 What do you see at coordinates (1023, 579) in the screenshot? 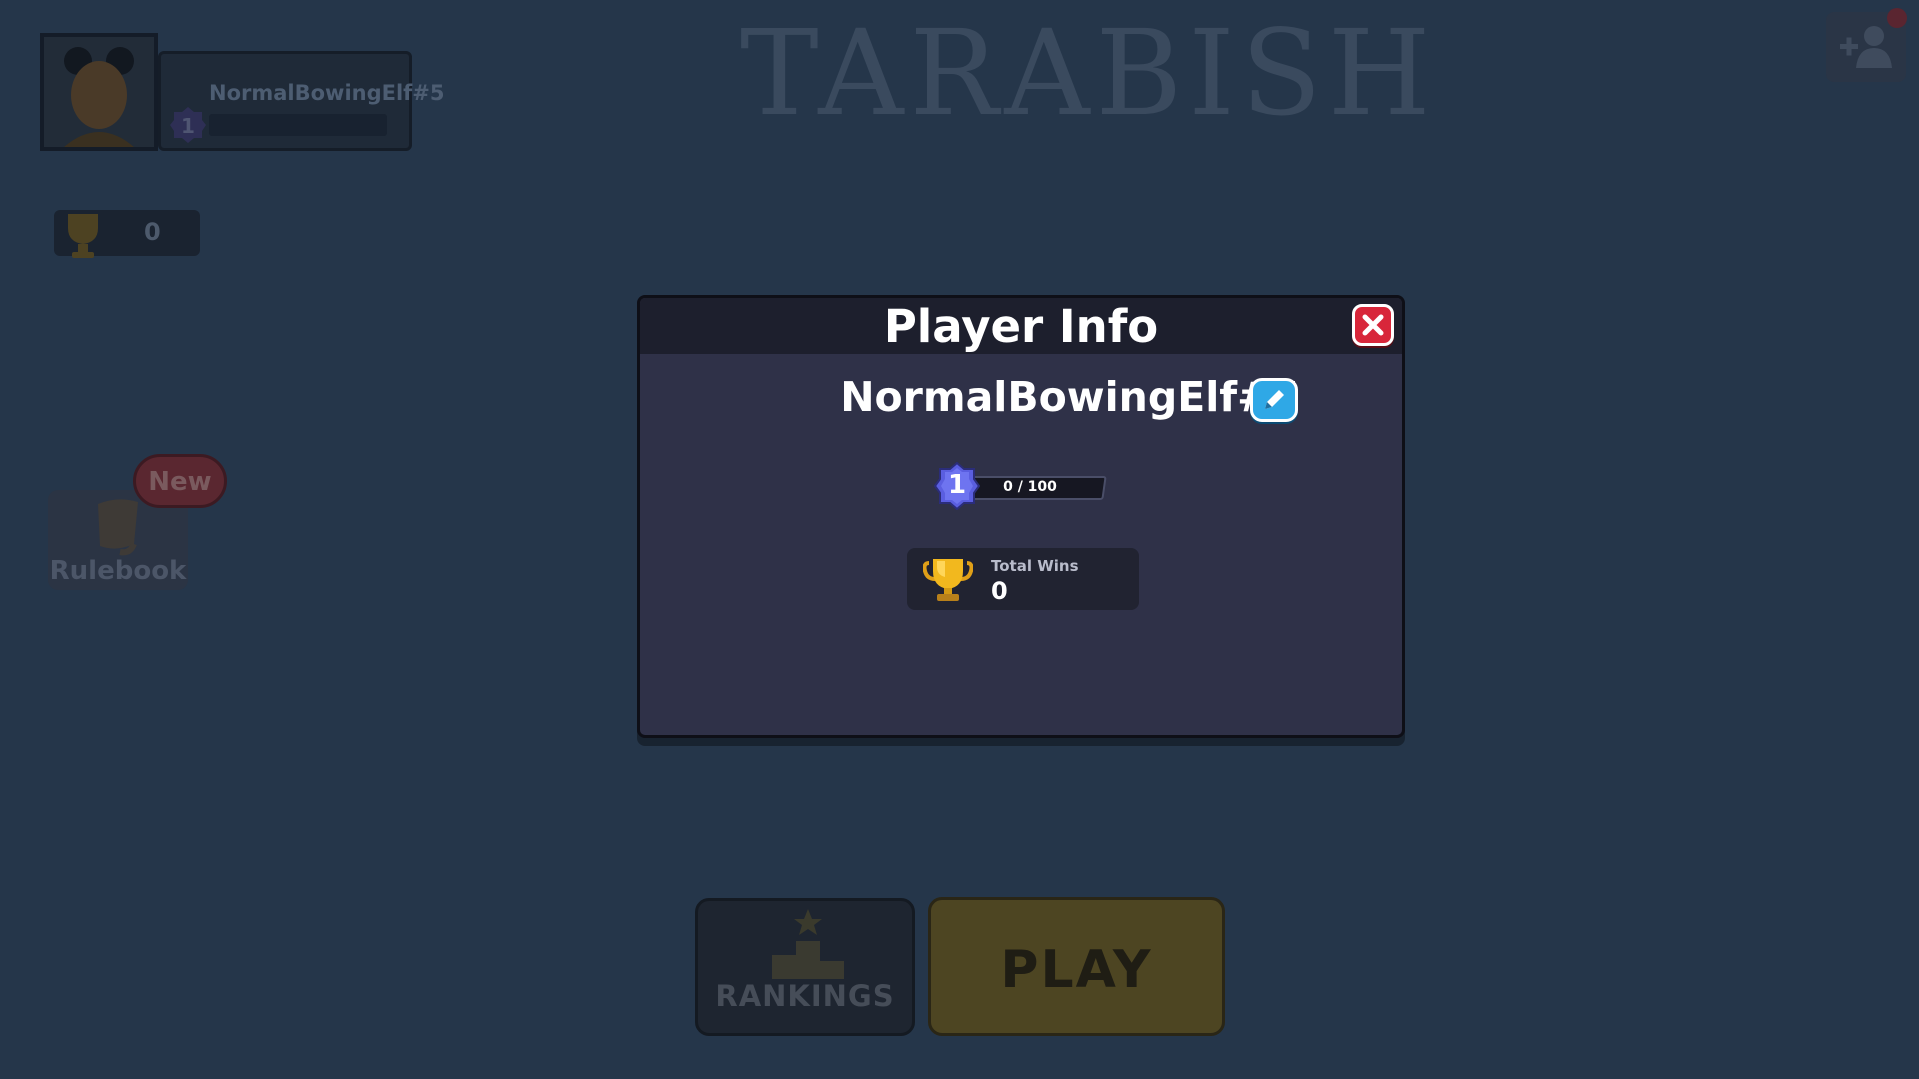
I see `total-wins-card: Total Wins 0` at bounding box center [1023, 579].